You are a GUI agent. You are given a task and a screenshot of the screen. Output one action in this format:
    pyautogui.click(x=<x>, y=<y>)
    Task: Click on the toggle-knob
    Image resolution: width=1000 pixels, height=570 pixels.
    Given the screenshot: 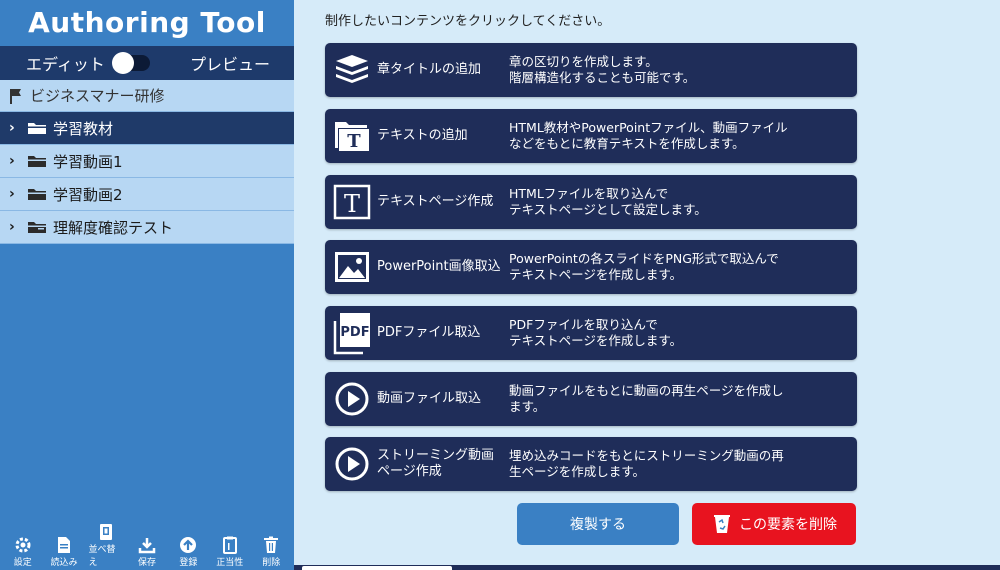 What is the action you would take?
    pyautogui.click(x=123, y=63)
    